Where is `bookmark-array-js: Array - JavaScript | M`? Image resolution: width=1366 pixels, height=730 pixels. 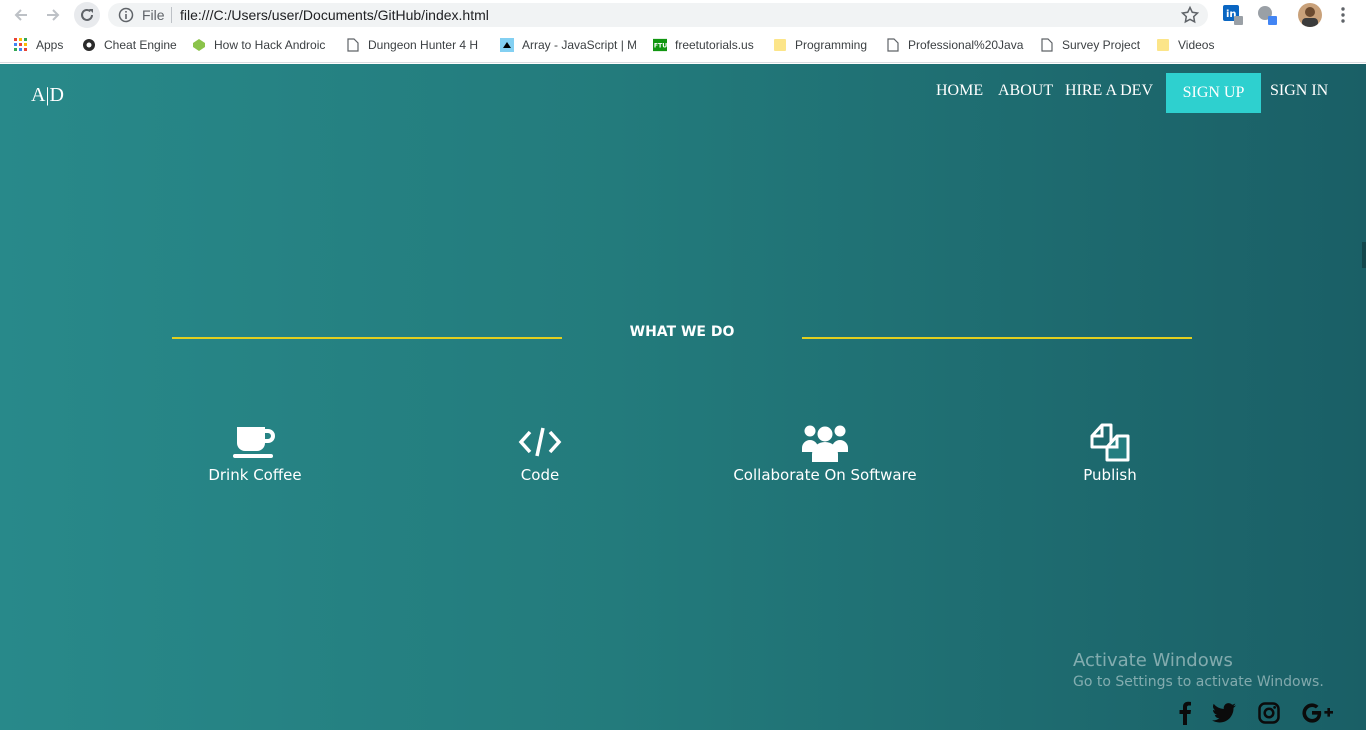
bookmark-array-js: Array - JavaScript | M is located at coordinates (568, 45).